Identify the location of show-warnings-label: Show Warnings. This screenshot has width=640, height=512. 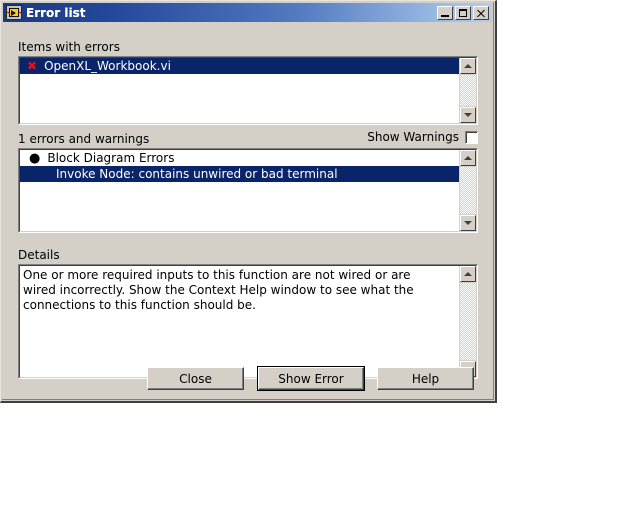
(413, 137).